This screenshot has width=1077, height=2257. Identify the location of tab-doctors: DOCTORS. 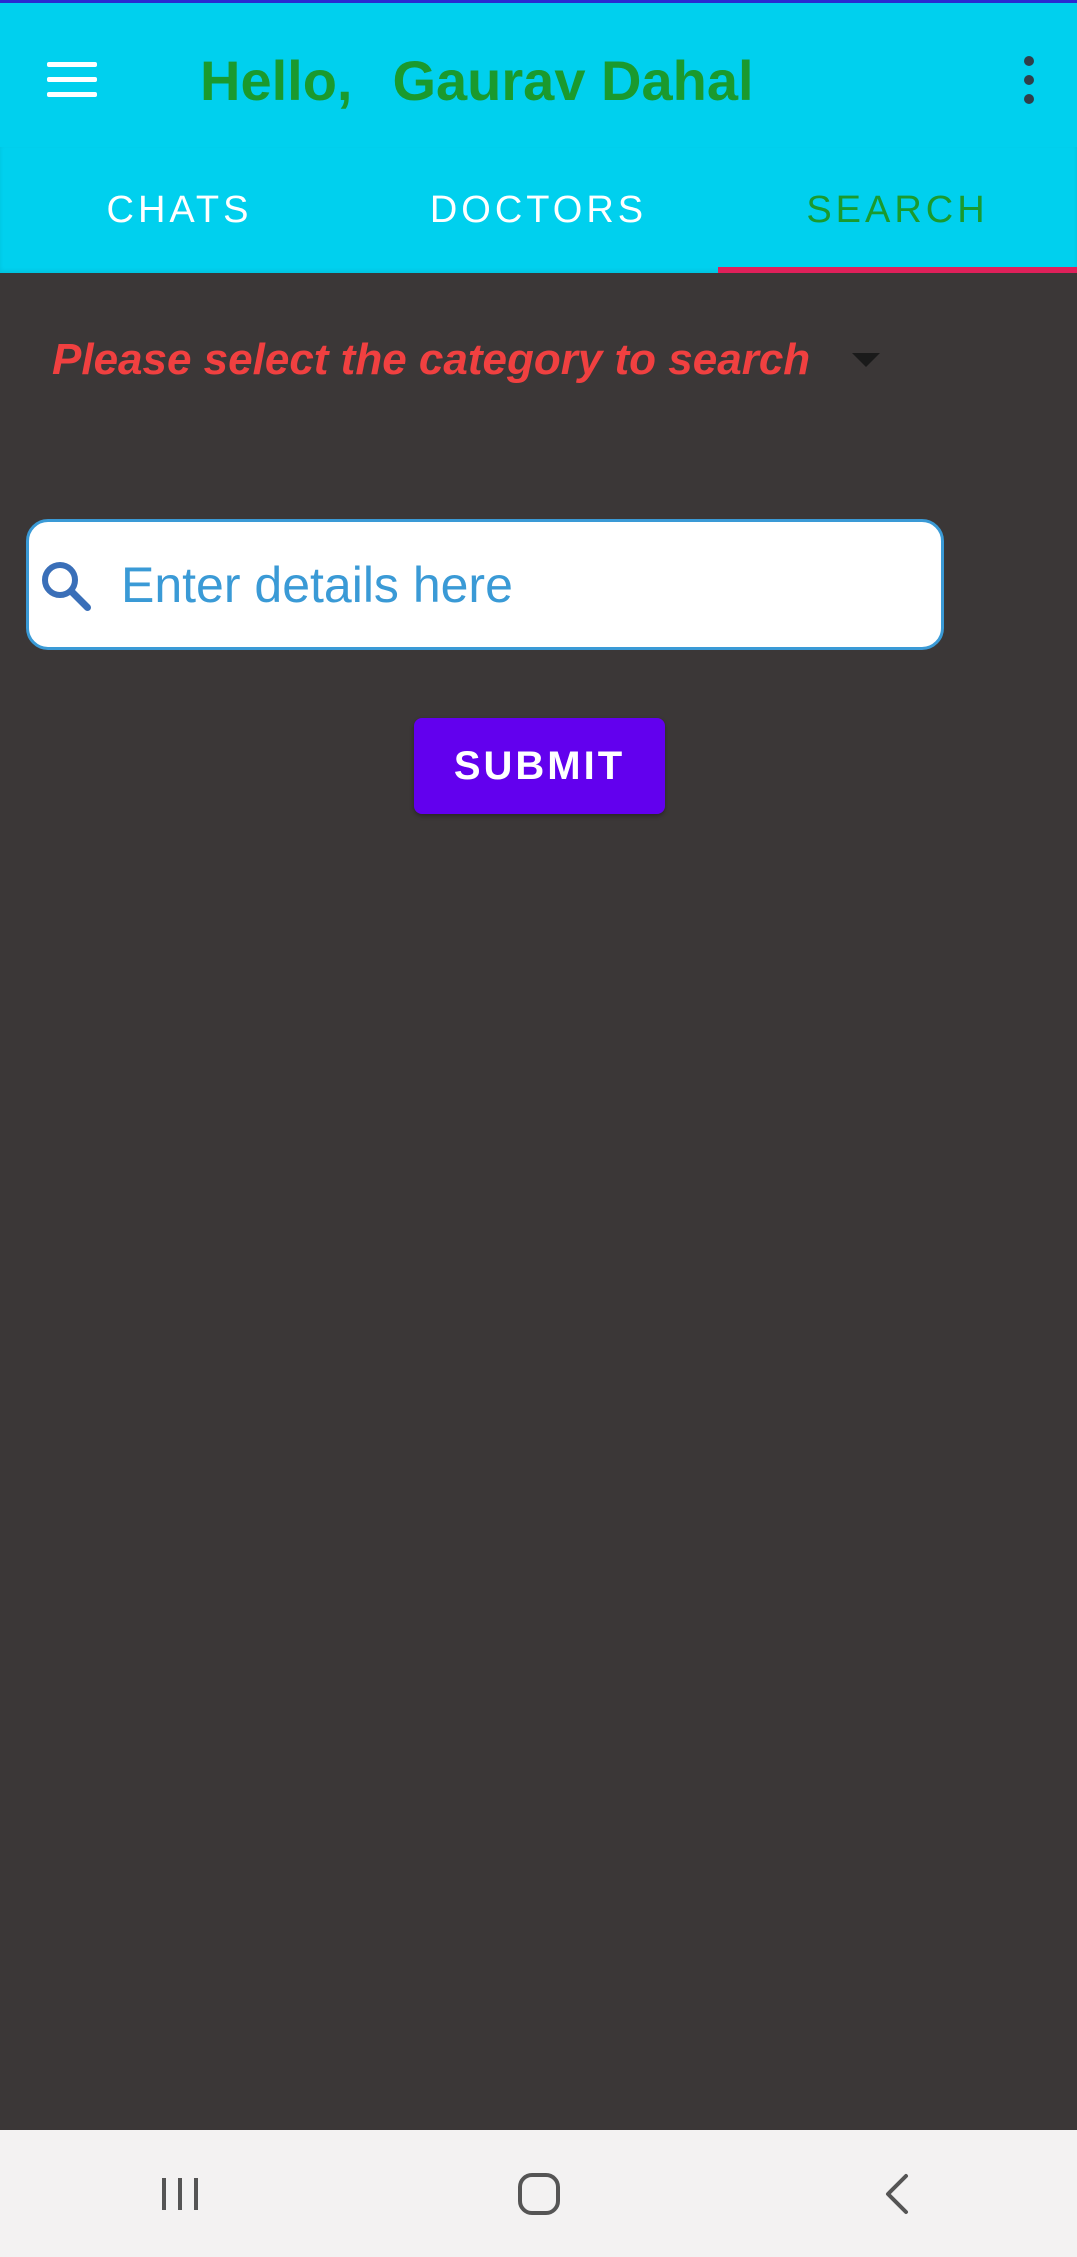
(538, 210).